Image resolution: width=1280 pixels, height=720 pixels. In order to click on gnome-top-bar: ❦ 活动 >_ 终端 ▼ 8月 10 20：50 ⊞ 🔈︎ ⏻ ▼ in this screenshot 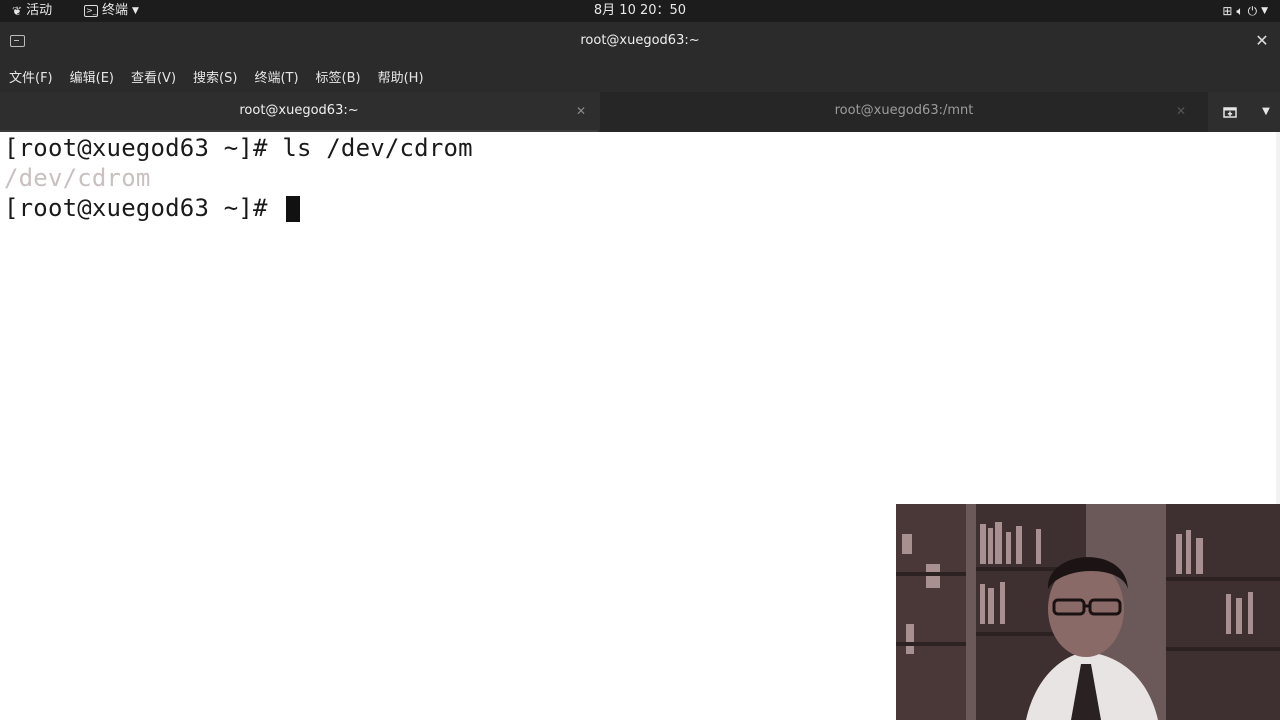, I will do `click(640, 11)`.